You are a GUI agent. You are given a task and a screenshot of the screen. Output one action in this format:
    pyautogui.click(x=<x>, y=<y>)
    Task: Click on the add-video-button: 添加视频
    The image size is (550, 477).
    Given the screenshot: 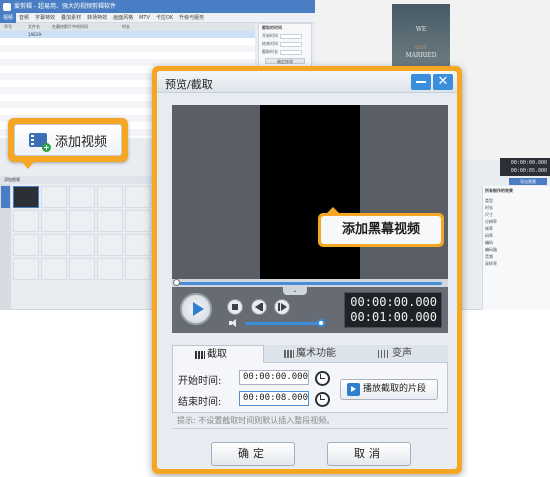 What is the action you would take?
    pyautogui.click(x=68, y=140)
    